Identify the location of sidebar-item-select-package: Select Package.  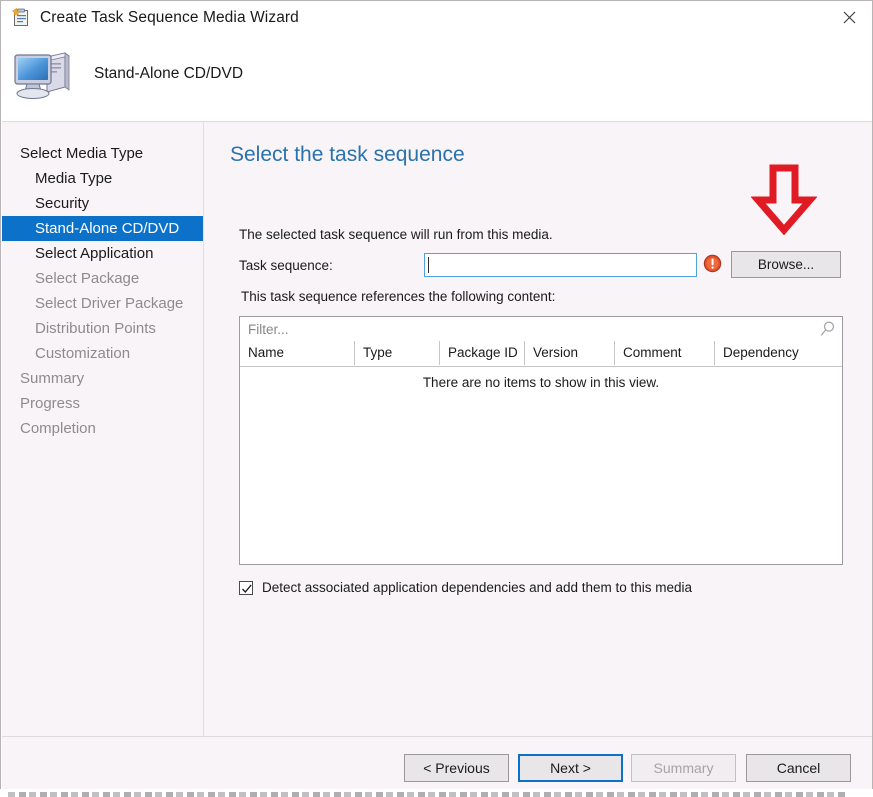
(102, 278).